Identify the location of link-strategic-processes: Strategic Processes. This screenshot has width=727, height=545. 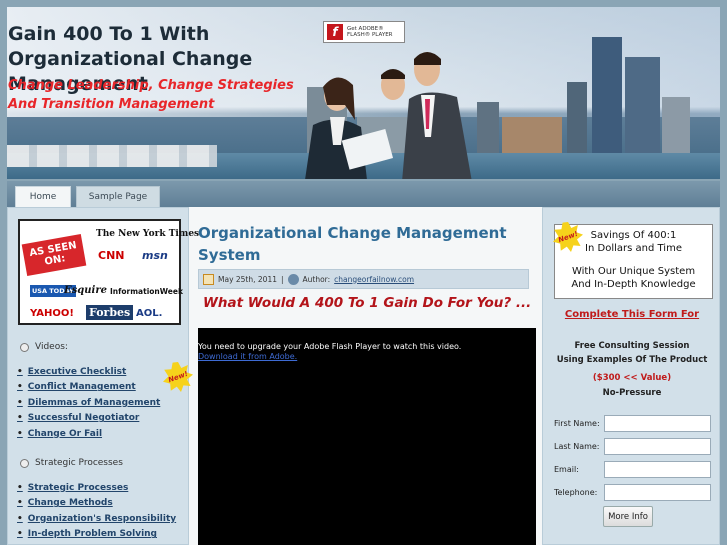
(96, 488).